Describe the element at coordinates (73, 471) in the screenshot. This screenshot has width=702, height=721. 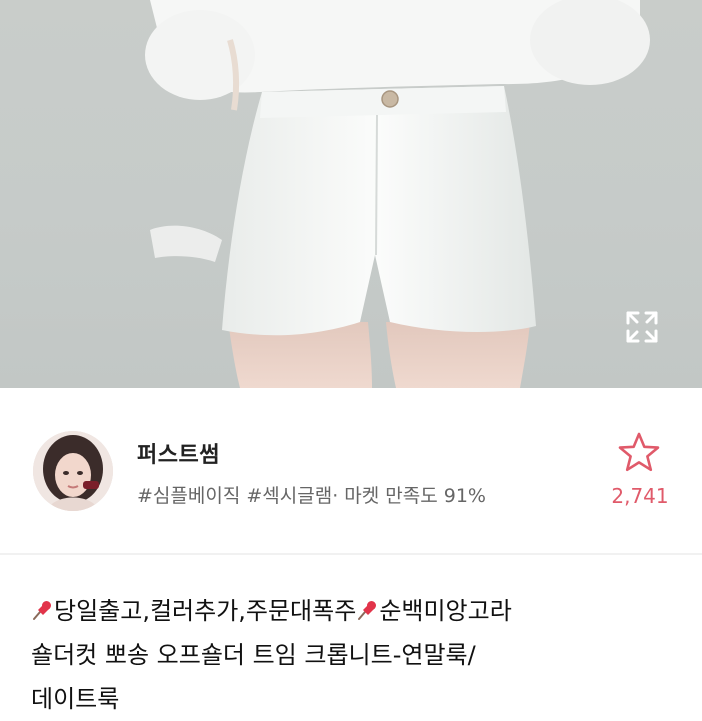
I see `seller-avatar` at that location.